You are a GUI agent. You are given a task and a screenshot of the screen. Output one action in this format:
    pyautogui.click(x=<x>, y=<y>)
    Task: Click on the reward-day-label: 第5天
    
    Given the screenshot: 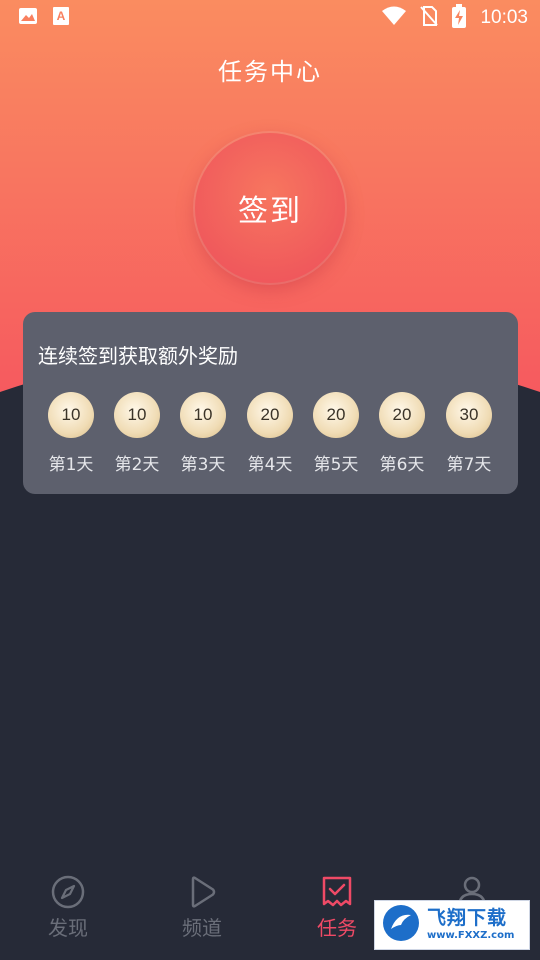 What is the action you would take?
    pyautogui.click(x=336, y=465)
    